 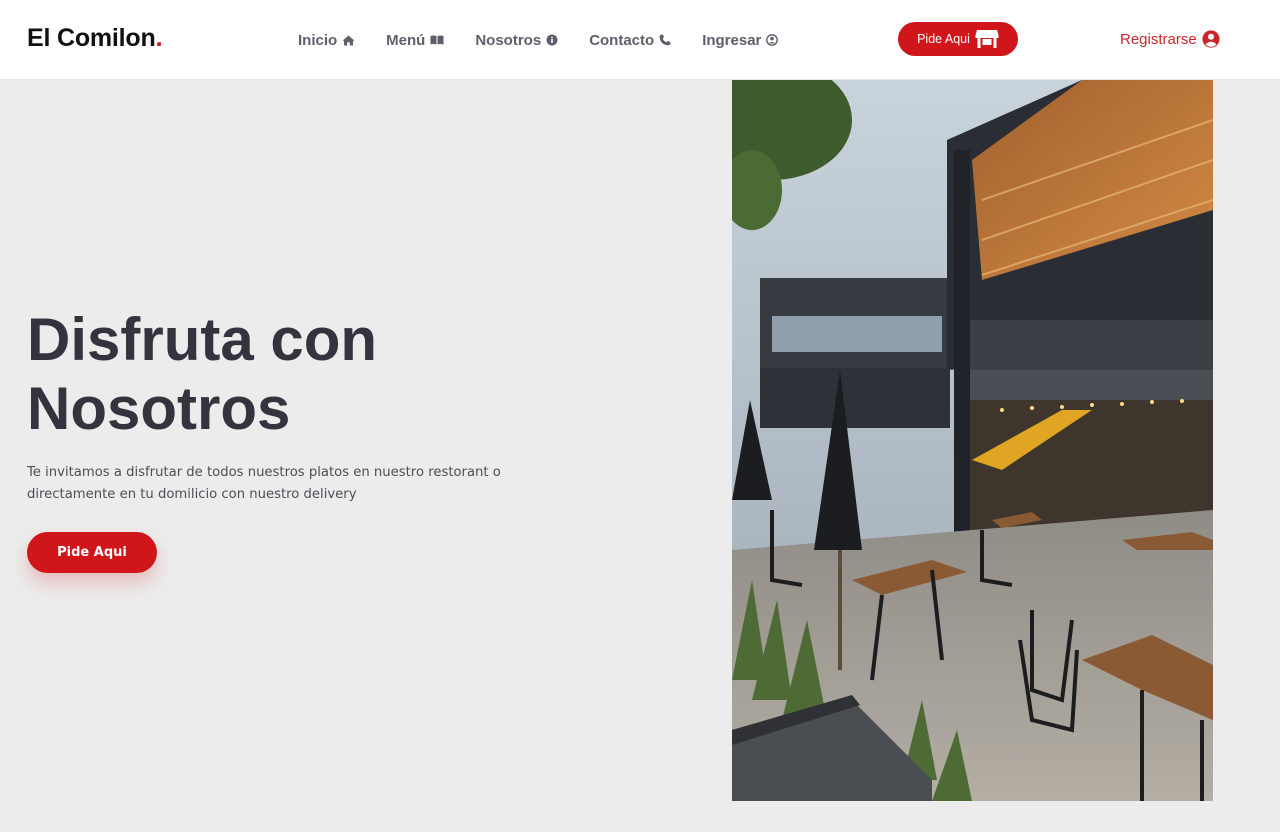 What do you see at coordinates (732, 40) in the screenshot?
I see `nav-item-label: Ingresar` at bounding box center [732, 40].